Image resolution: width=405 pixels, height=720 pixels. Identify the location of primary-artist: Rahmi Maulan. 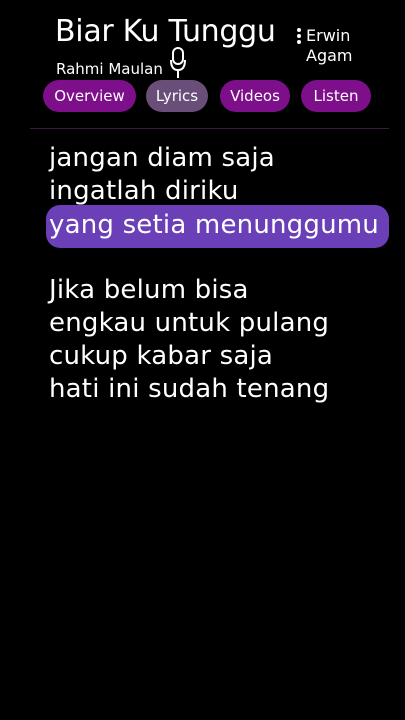
(109, 69).